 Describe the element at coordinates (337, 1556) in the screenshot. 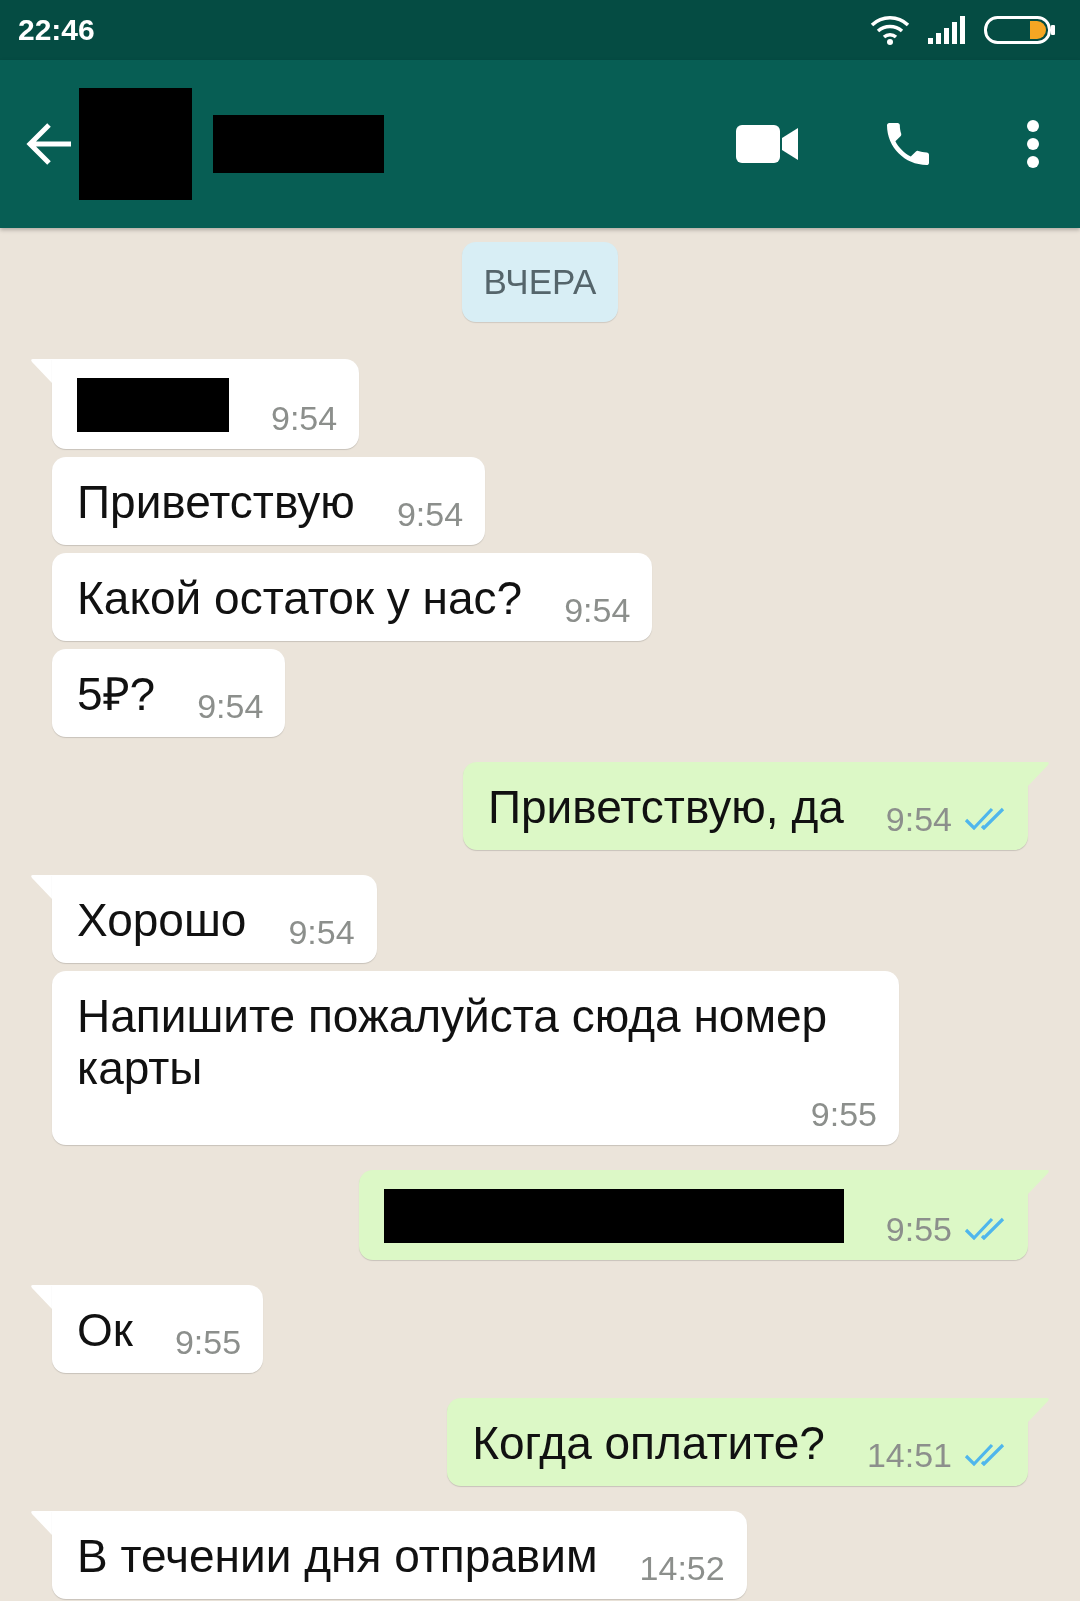

I see `message-text: В течении дня отправим` at that location.